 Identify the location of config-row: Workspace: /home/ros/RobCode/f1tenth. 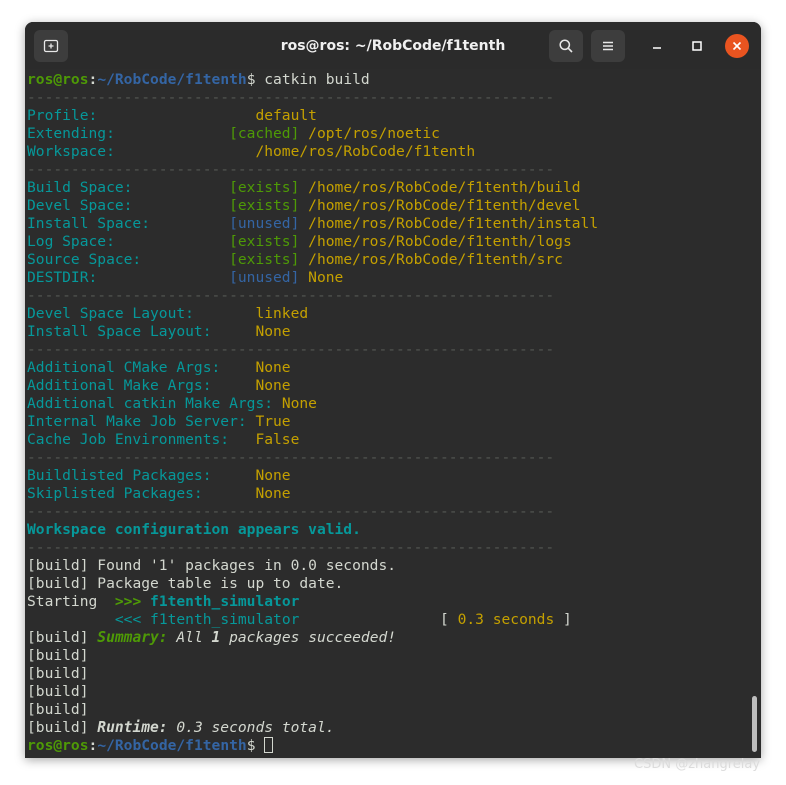
(251, 151).